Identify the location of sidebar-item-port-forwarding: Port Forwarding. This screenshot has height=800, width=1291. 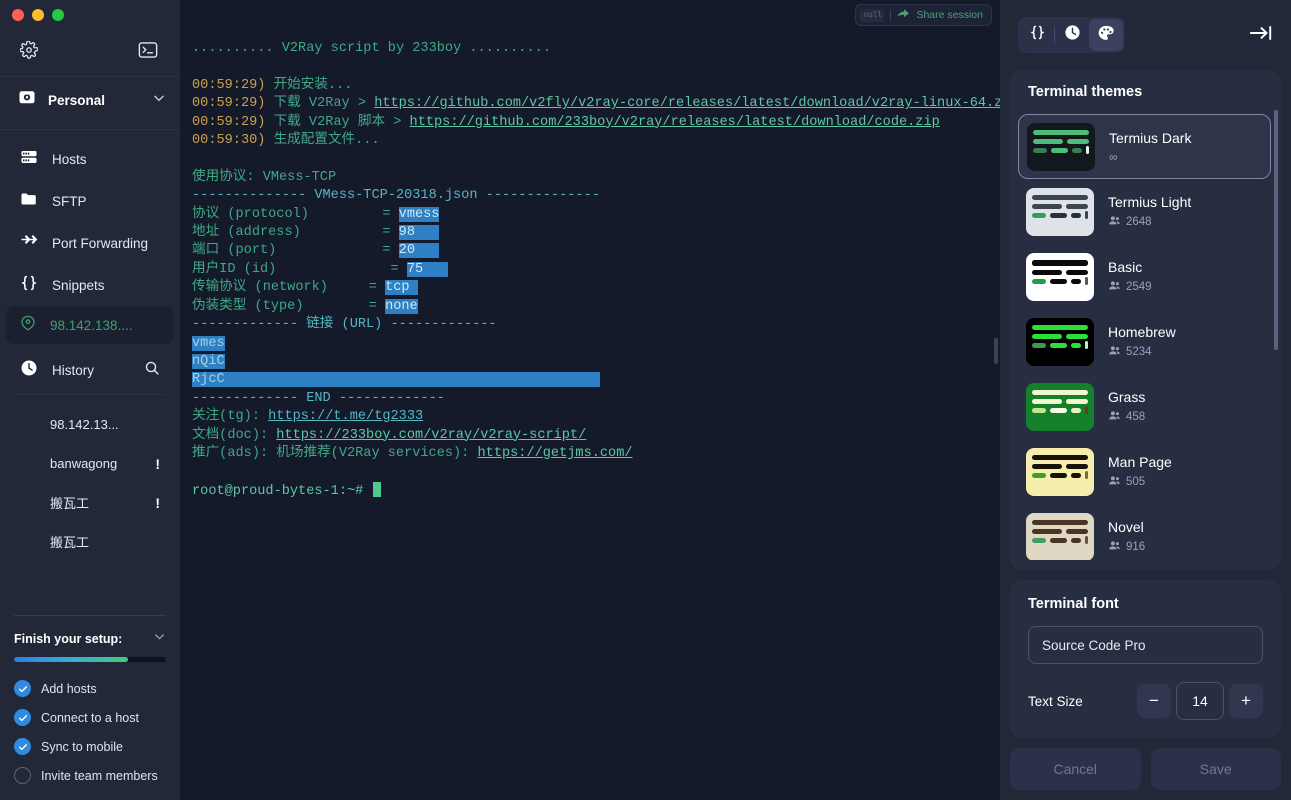
(90, 243).